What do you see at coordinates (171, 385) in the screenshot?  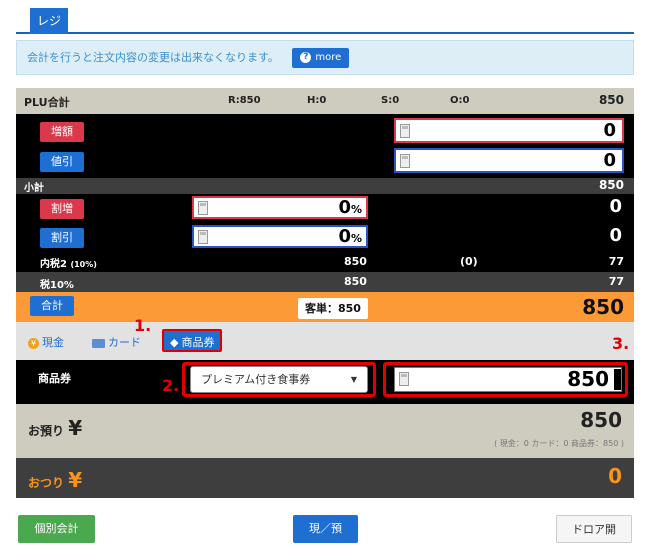 I see `callout-2: 2.` at bounding box center [171, 385].